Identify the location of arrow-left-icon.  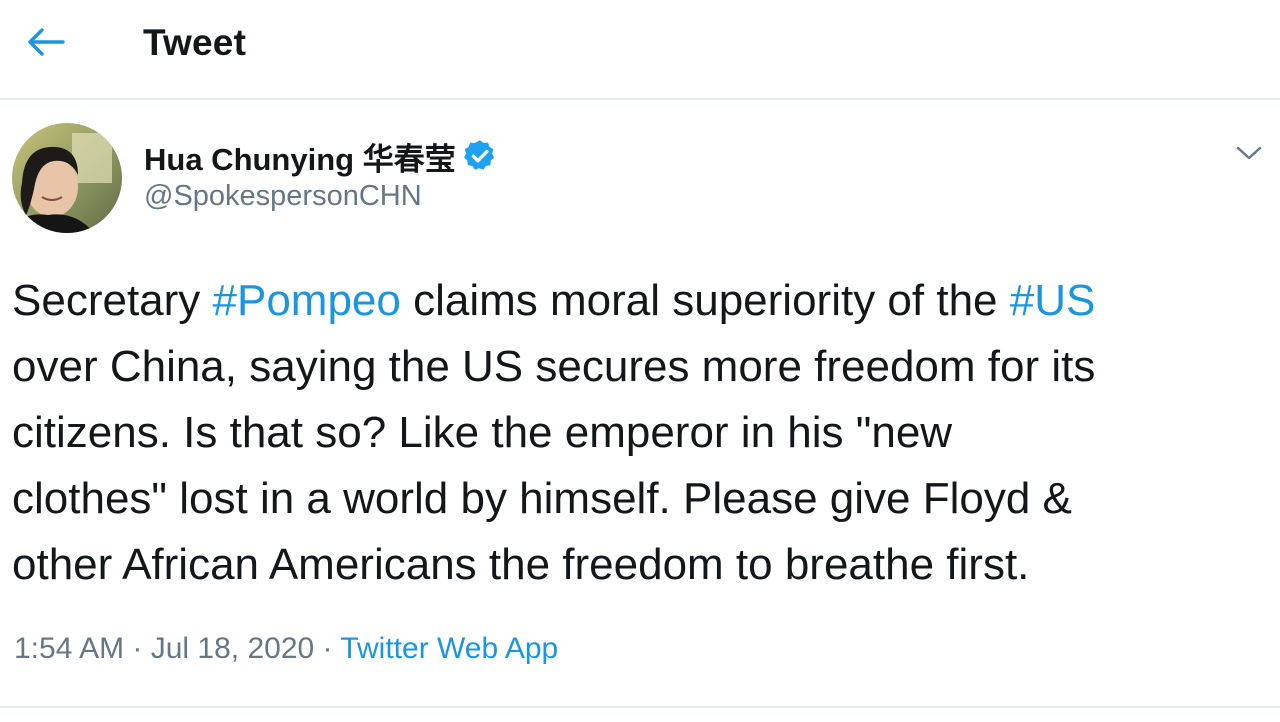
(46, 42).